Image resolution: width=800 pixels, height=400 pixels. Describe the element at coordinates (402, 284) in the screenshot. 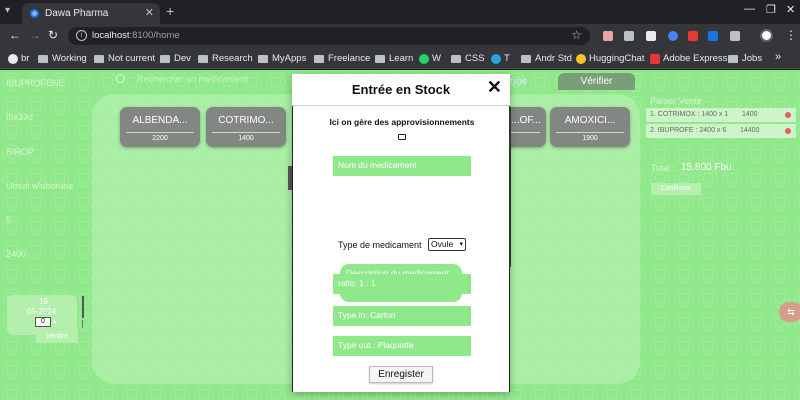

I see `ratio-input: ratio: 1 : 1` at that location.